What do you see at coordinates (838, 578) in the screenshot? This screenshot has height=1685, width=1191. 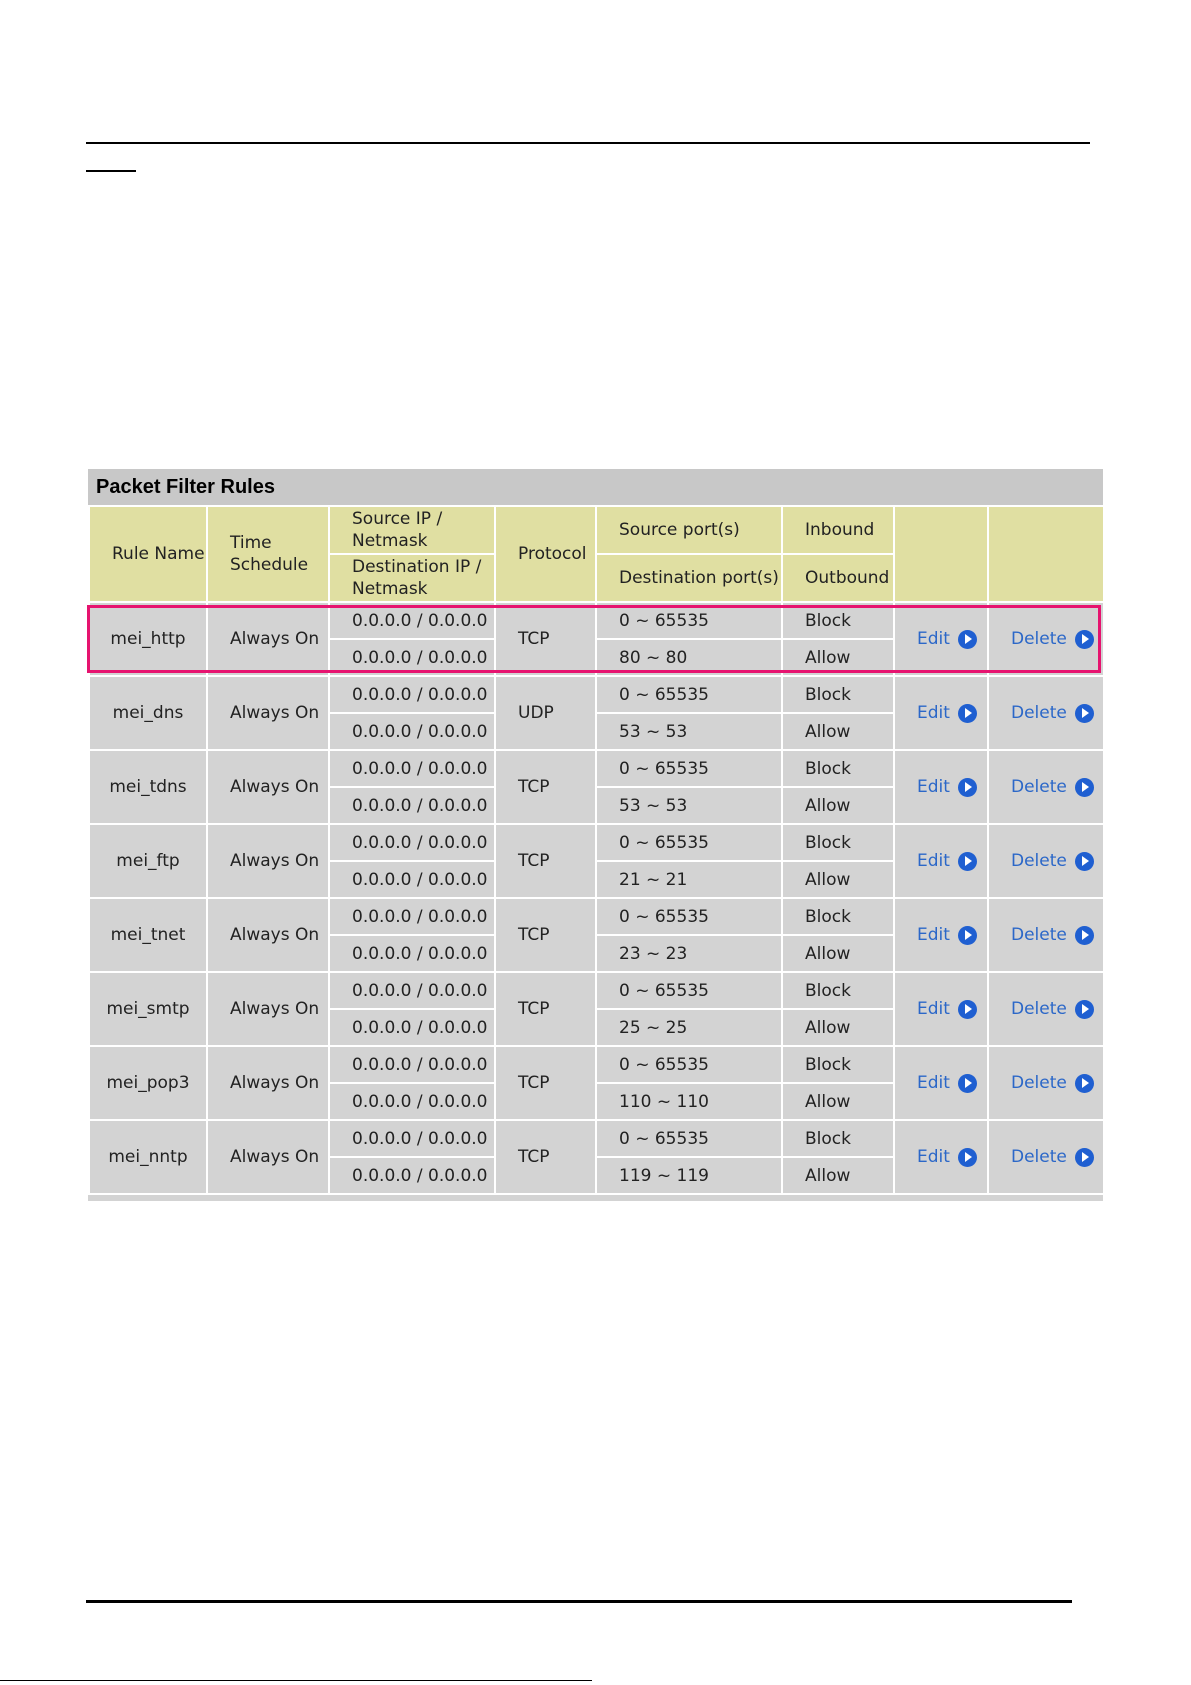 I see `header-outbound: Outbound` at bounding box center [838, 578].